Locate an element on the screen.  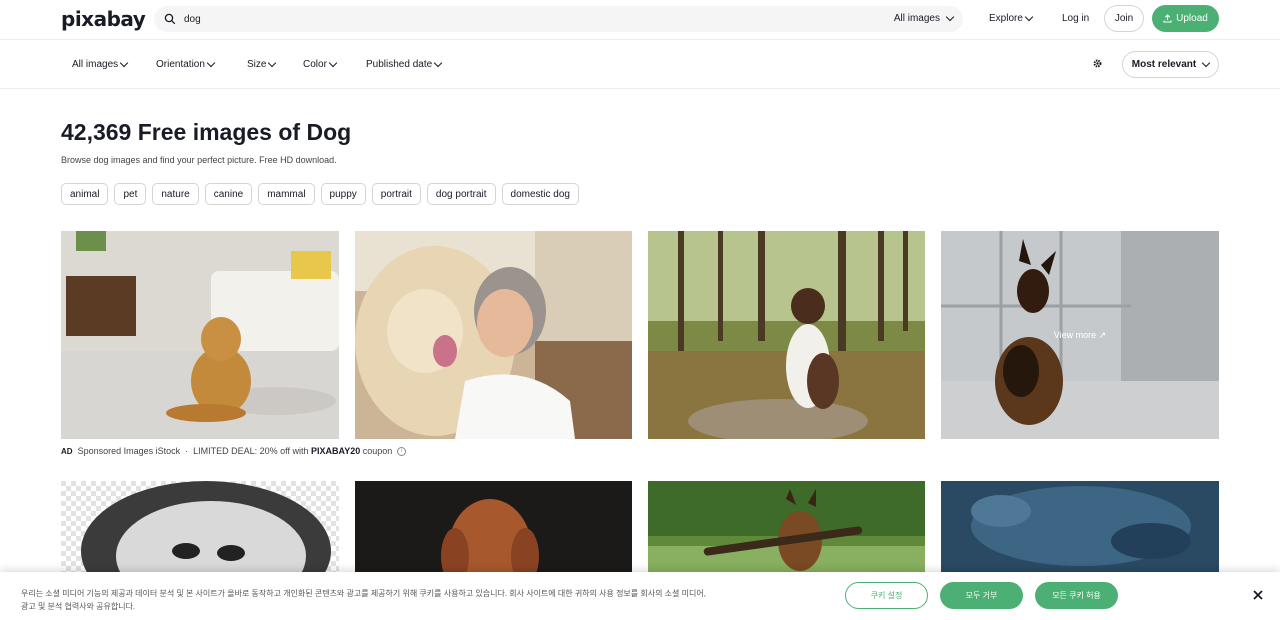
filter-published-date: Published date is located at coordinates (404, 64).